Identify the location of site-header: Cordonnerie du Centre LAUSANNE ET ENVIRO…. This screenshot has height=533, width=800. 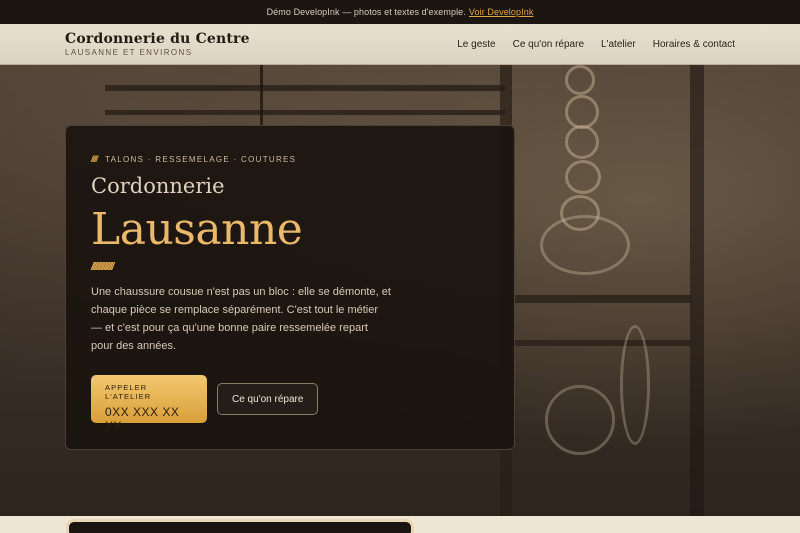
(400, 44).